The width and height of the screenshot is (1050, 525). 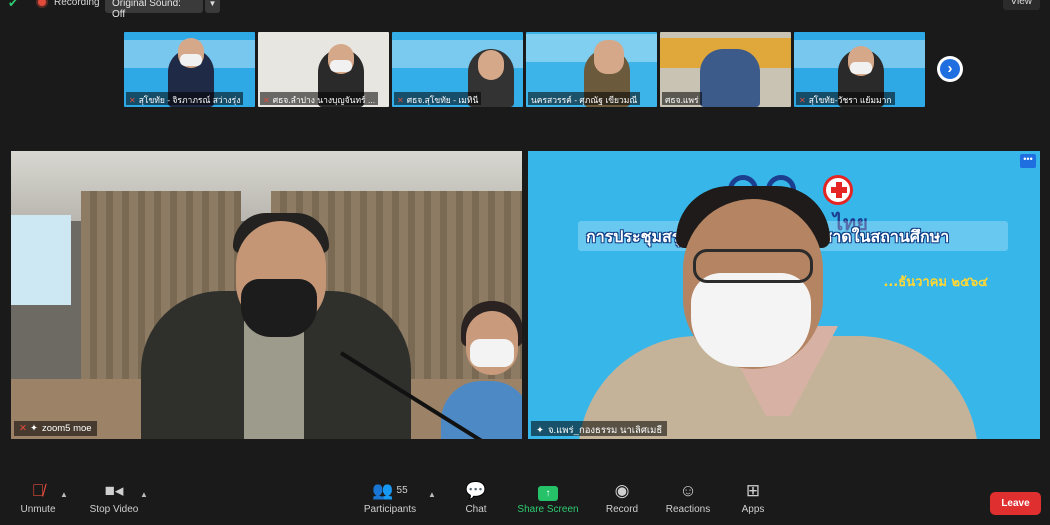 I want to click on original-sound-button: Original Sound: Off, so click(x=154, y=10).